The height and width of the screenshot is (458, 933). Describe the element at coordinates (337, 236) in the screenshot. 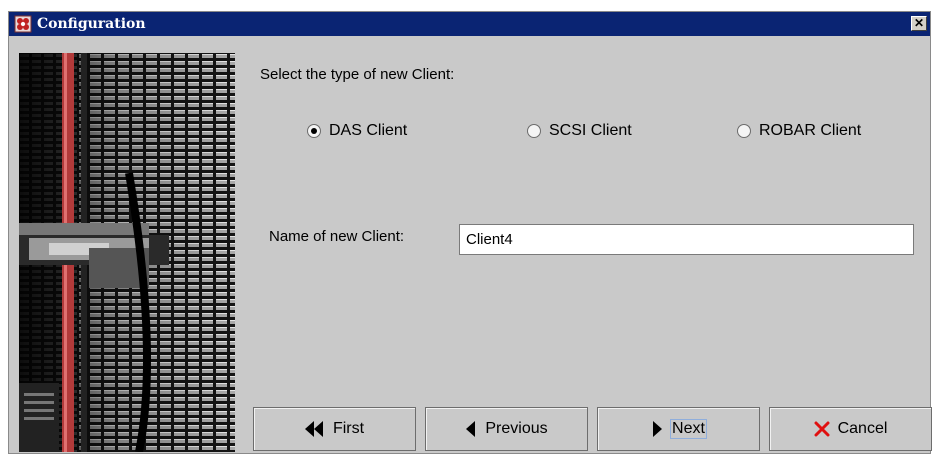

I see `client-name-label: Name of new Client:` at that location.